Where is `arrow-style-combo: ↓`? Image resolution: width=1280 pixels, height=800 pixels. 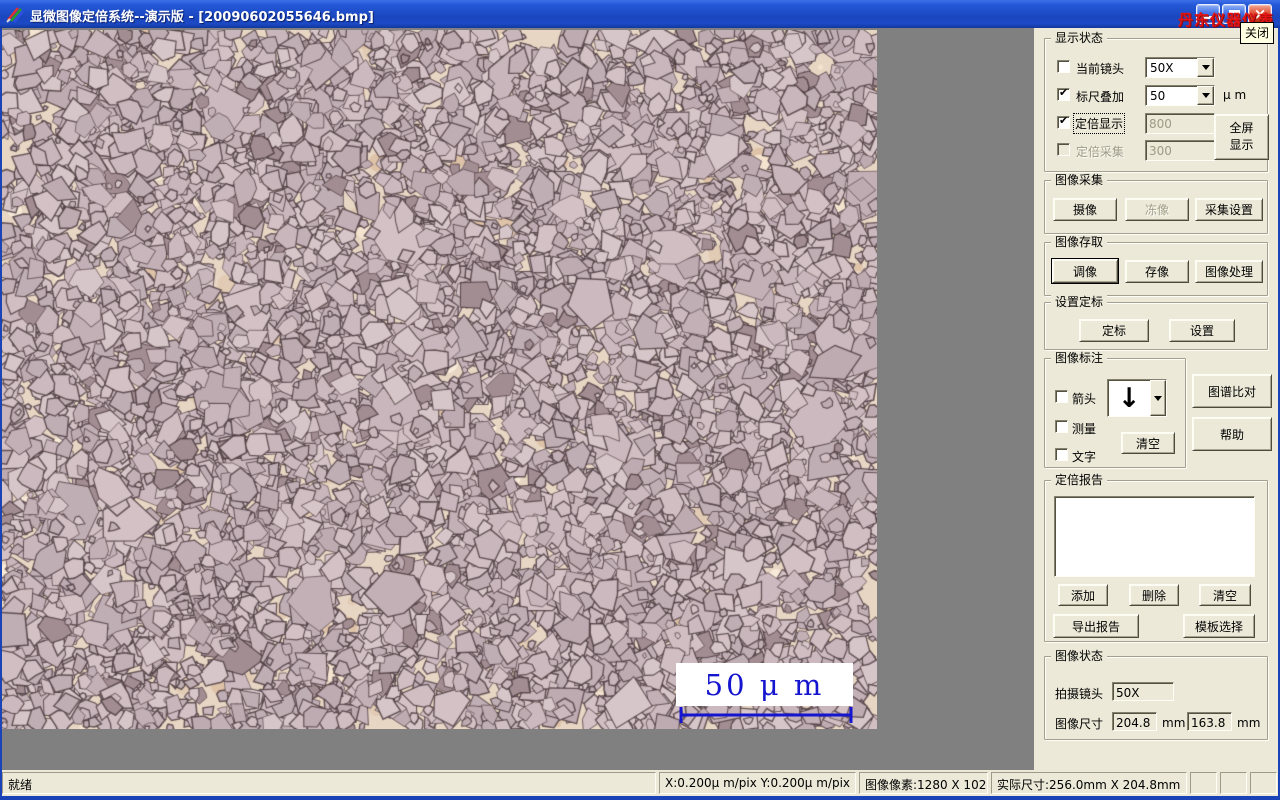 arrow-style-combo: ↓ is located at coordinates (1137, 398).